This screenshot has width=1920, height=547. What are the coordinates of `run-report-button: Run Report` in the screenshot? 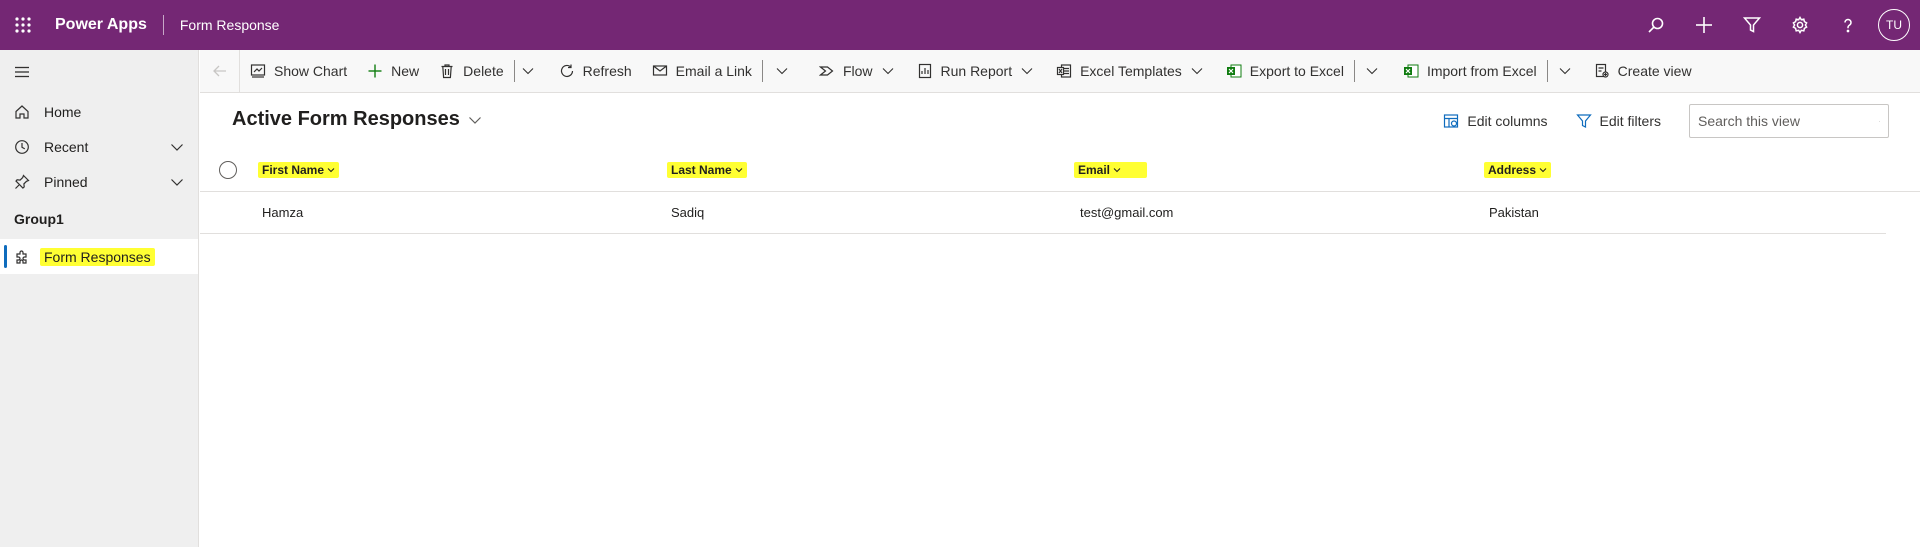 It's located at (961, 71).